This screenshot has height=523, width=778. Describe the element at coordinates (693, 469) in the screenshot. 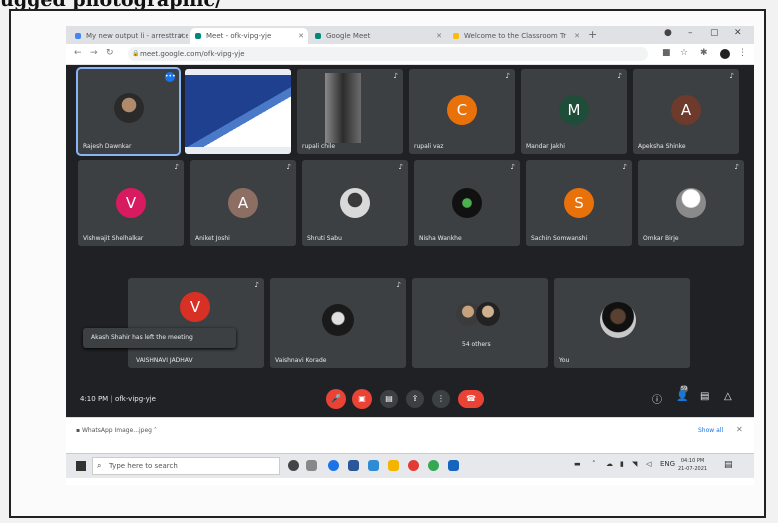

I see `taskbar-date: 21-07-2021` at that location.